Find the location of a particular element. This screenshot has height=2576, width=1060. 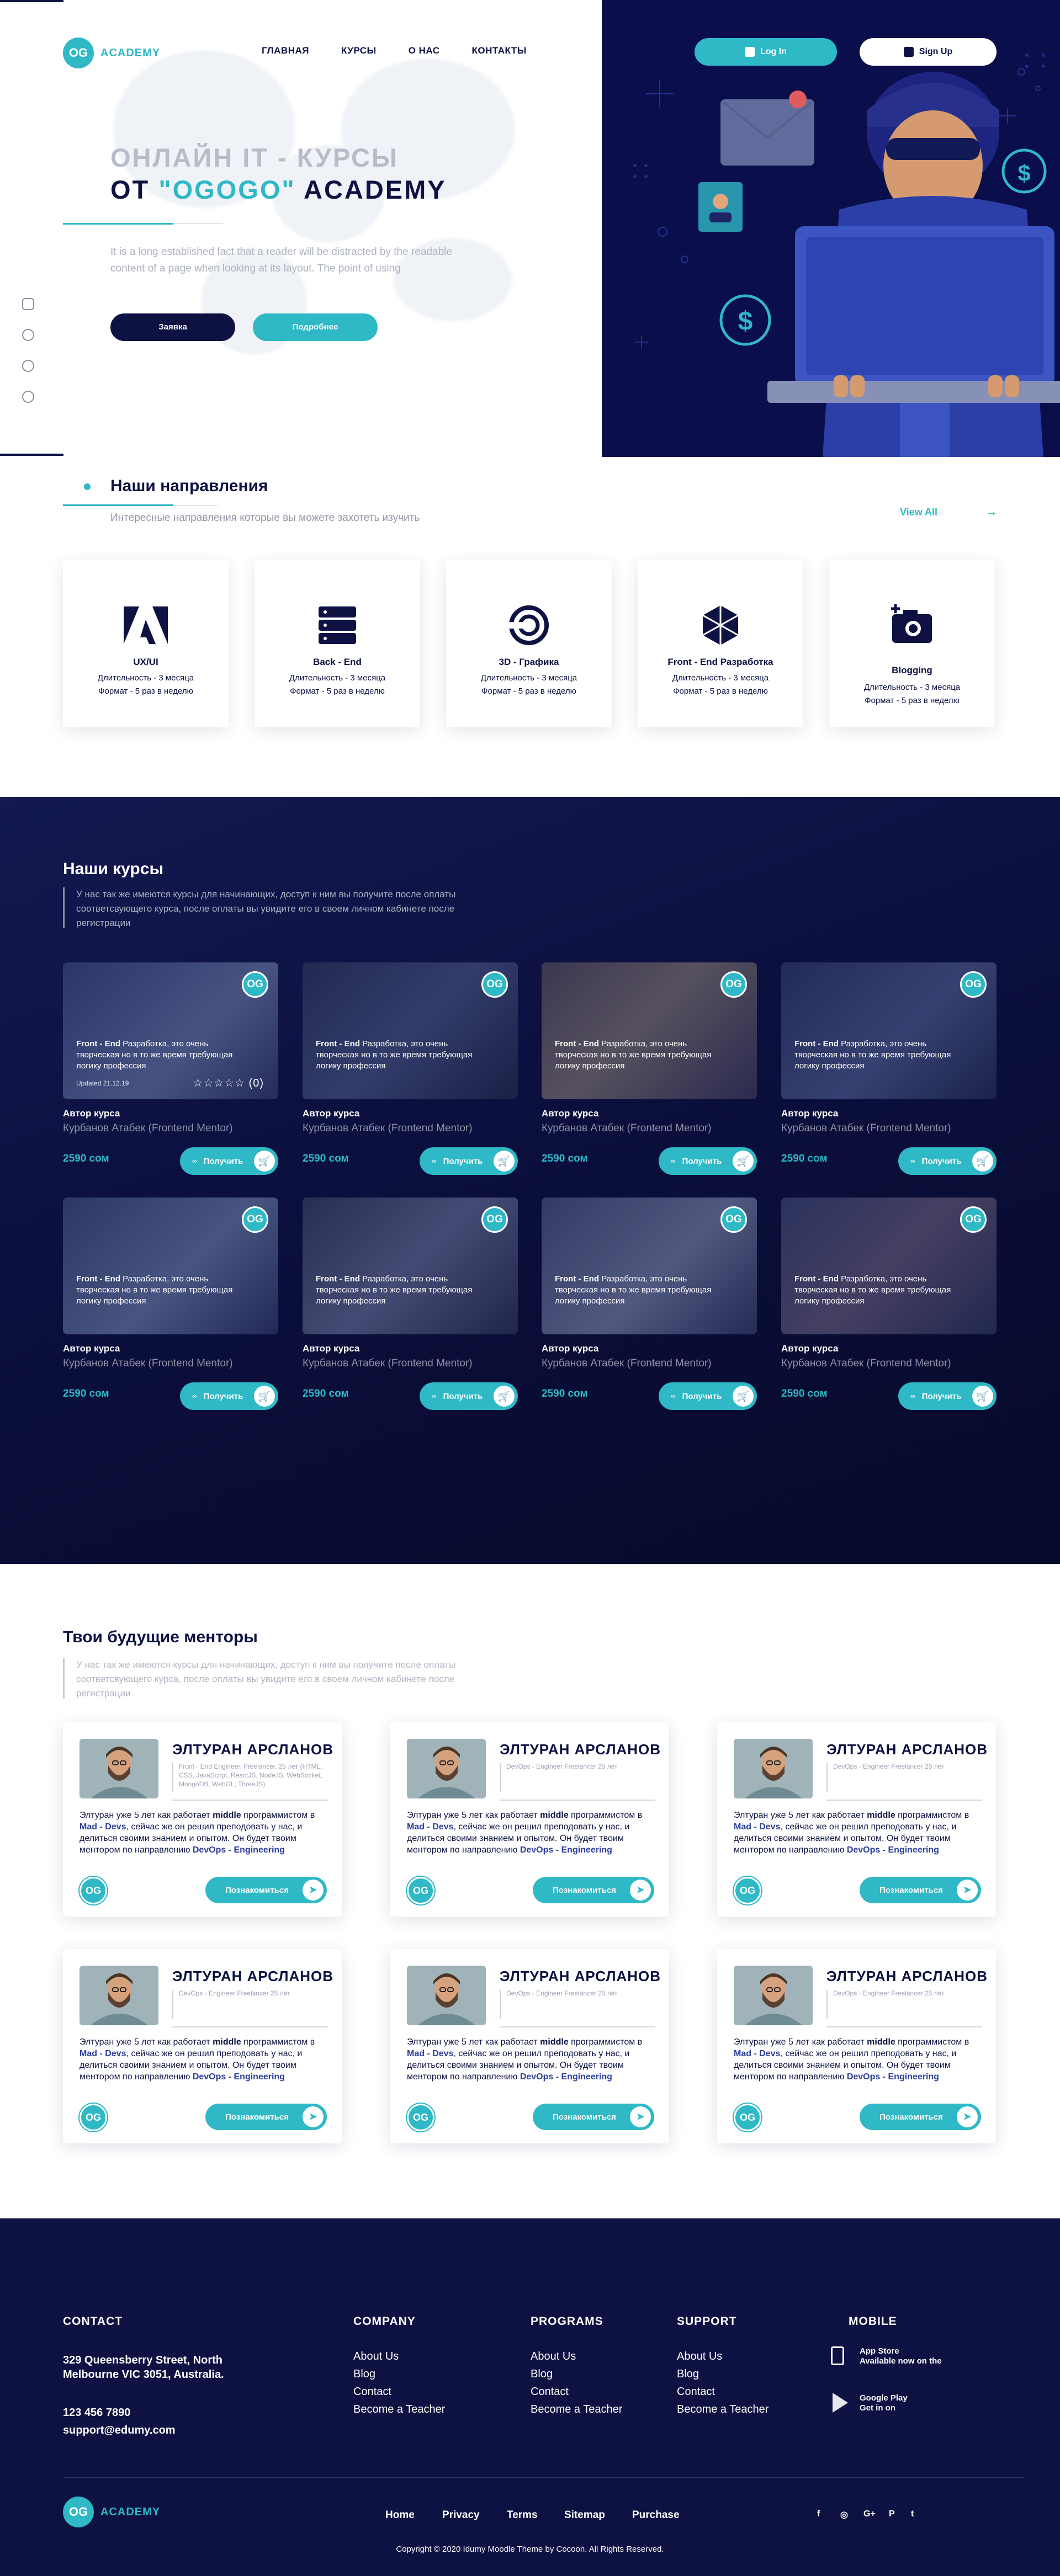

footer-programs-about: About Us is located at coordinates (554, 2356).